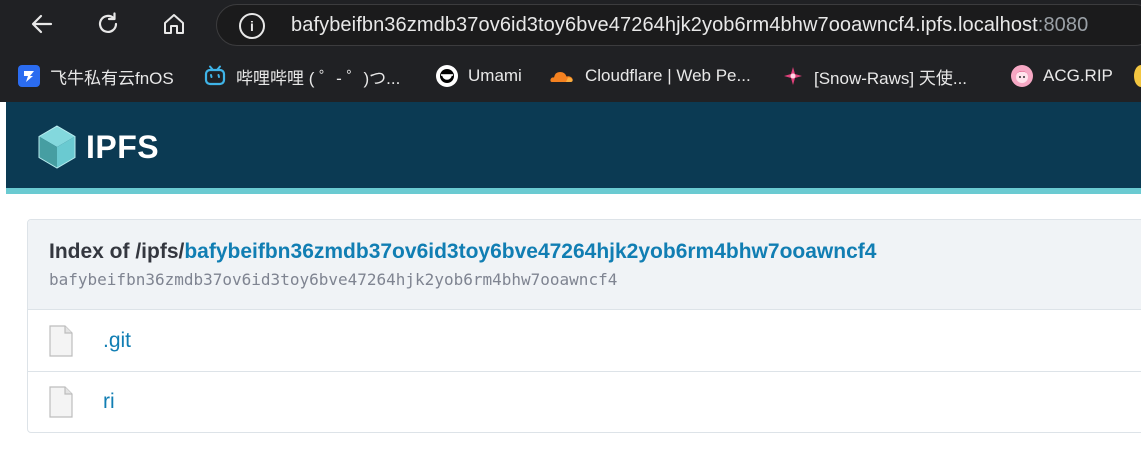 Image resolution: width=1141 pixels, height=473 pixels. What do you see at coordinates (29, 76) in the screenshot?
I see `fnos-icon` at bounding box center [29, 76].